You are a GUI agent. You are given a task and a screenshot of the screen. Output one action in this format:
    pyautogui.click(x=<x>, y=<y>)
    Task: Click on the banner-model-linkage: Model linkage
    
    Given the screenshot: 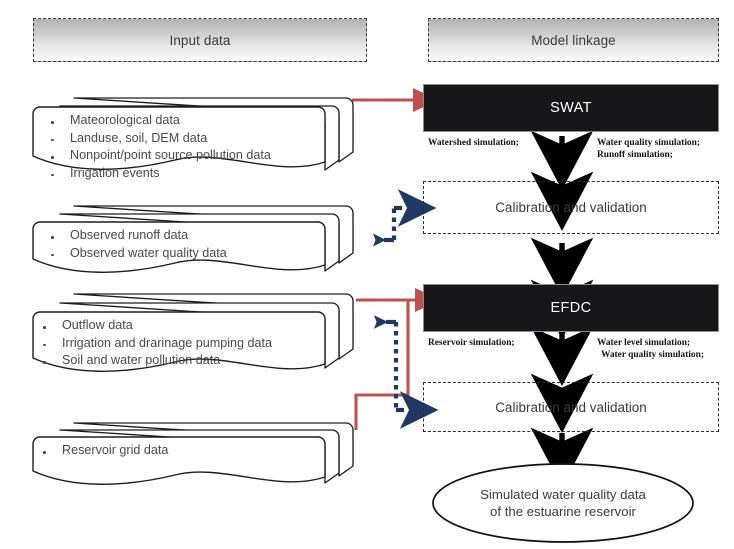 What is the action you would take?
    pyautogui.click(x=573, y=40)
    